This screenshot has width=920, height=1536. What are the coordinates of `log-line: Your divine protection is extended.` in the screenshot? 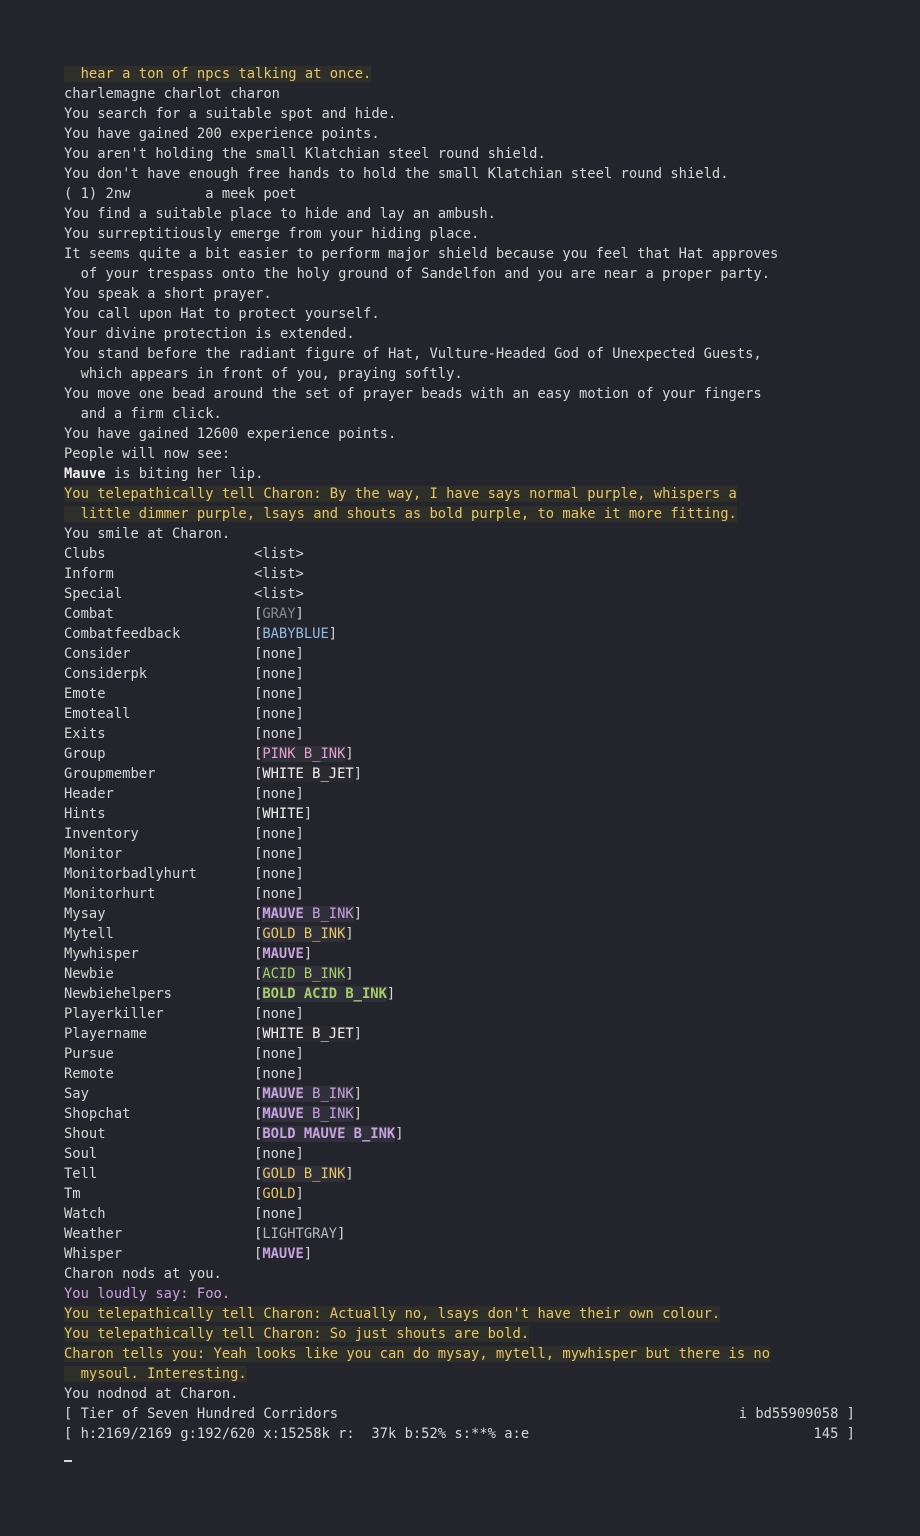 It's located at (489, 334).